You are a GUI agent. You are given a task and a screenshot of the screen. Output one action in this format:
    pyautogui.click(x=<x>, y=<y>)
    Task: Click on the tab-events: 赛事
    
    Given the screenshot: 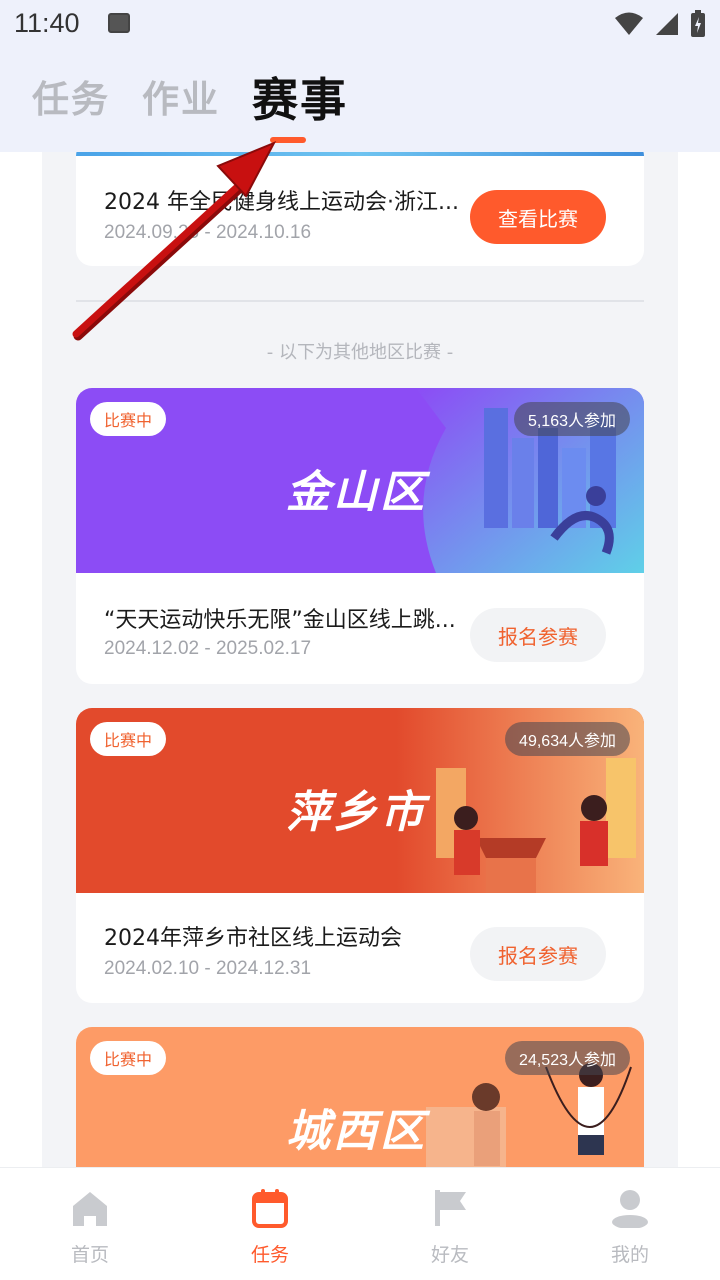 What is the action you would take?
    pyautogui.click(x=300, y=100)
    